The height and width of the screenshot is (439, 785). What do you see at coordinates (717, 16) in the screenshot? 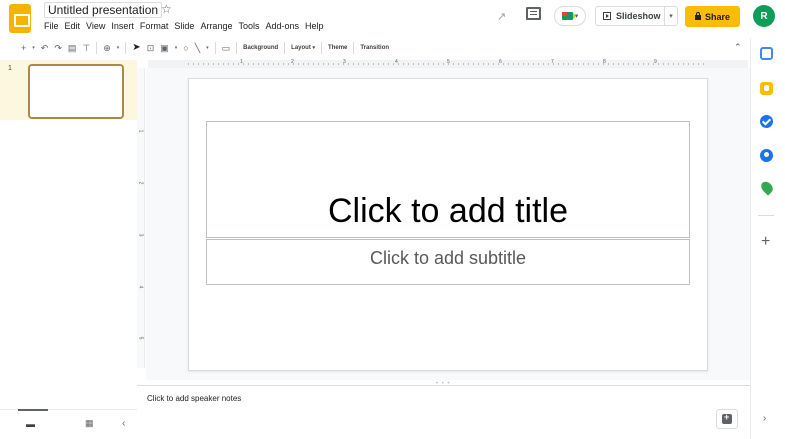
I see `share-label: Share` at bounding box center [717, 16].